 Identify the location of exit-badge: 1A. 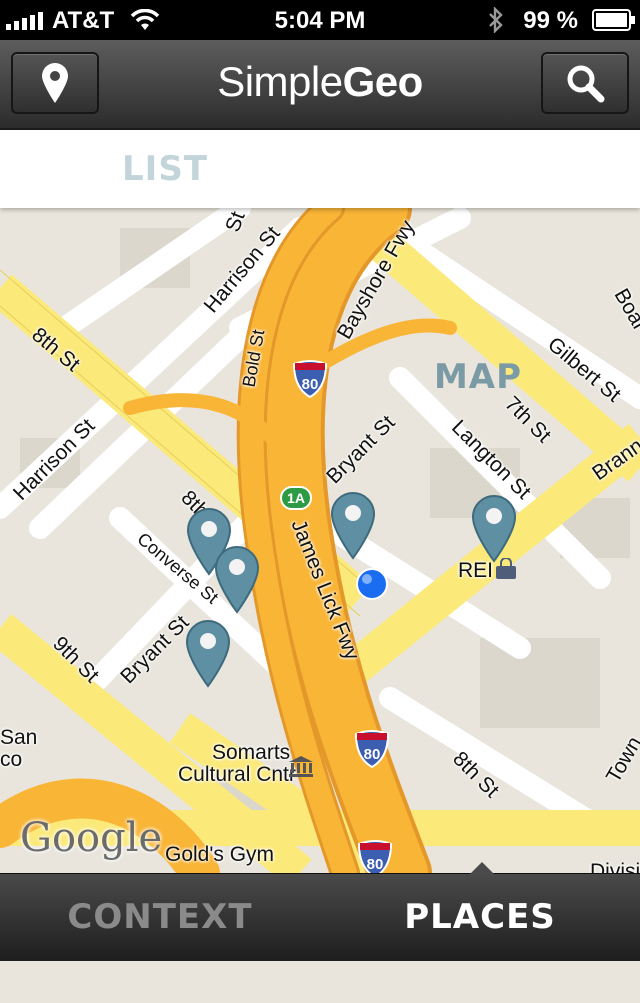
(296, 498).